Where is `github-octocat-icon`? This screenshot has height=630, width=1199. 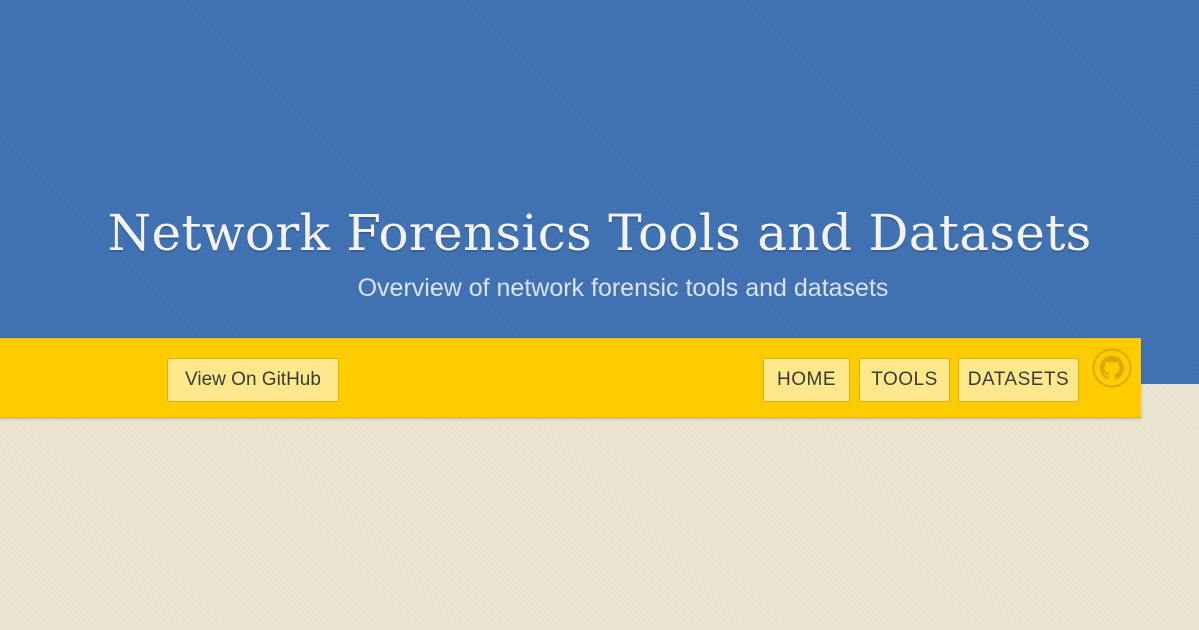 github-octocat-icon is located at coordinates (1112, 368).